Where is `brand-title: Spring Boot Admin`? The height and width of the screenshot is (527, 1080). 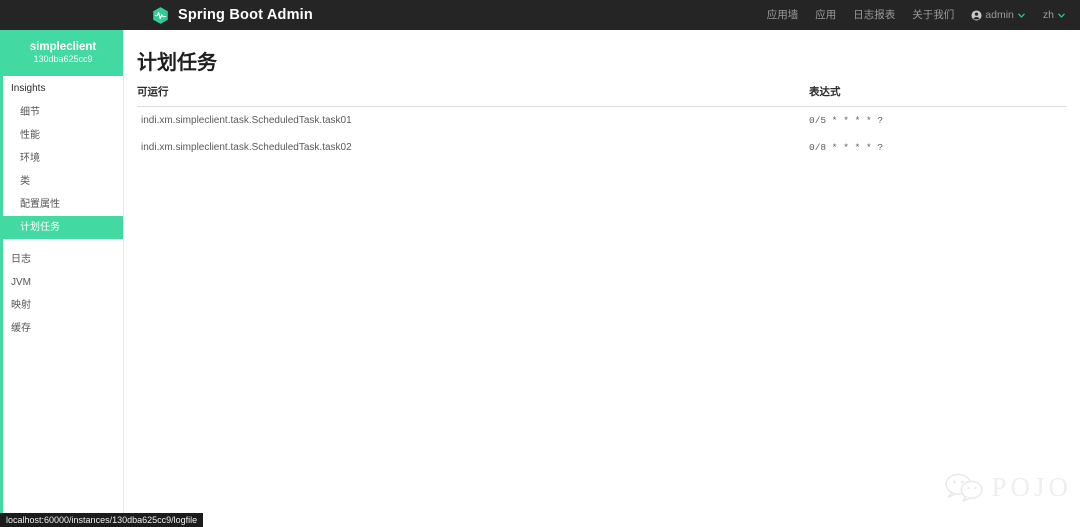
brand-title: Spring Boot Admin is located at coordinates (245, 14).